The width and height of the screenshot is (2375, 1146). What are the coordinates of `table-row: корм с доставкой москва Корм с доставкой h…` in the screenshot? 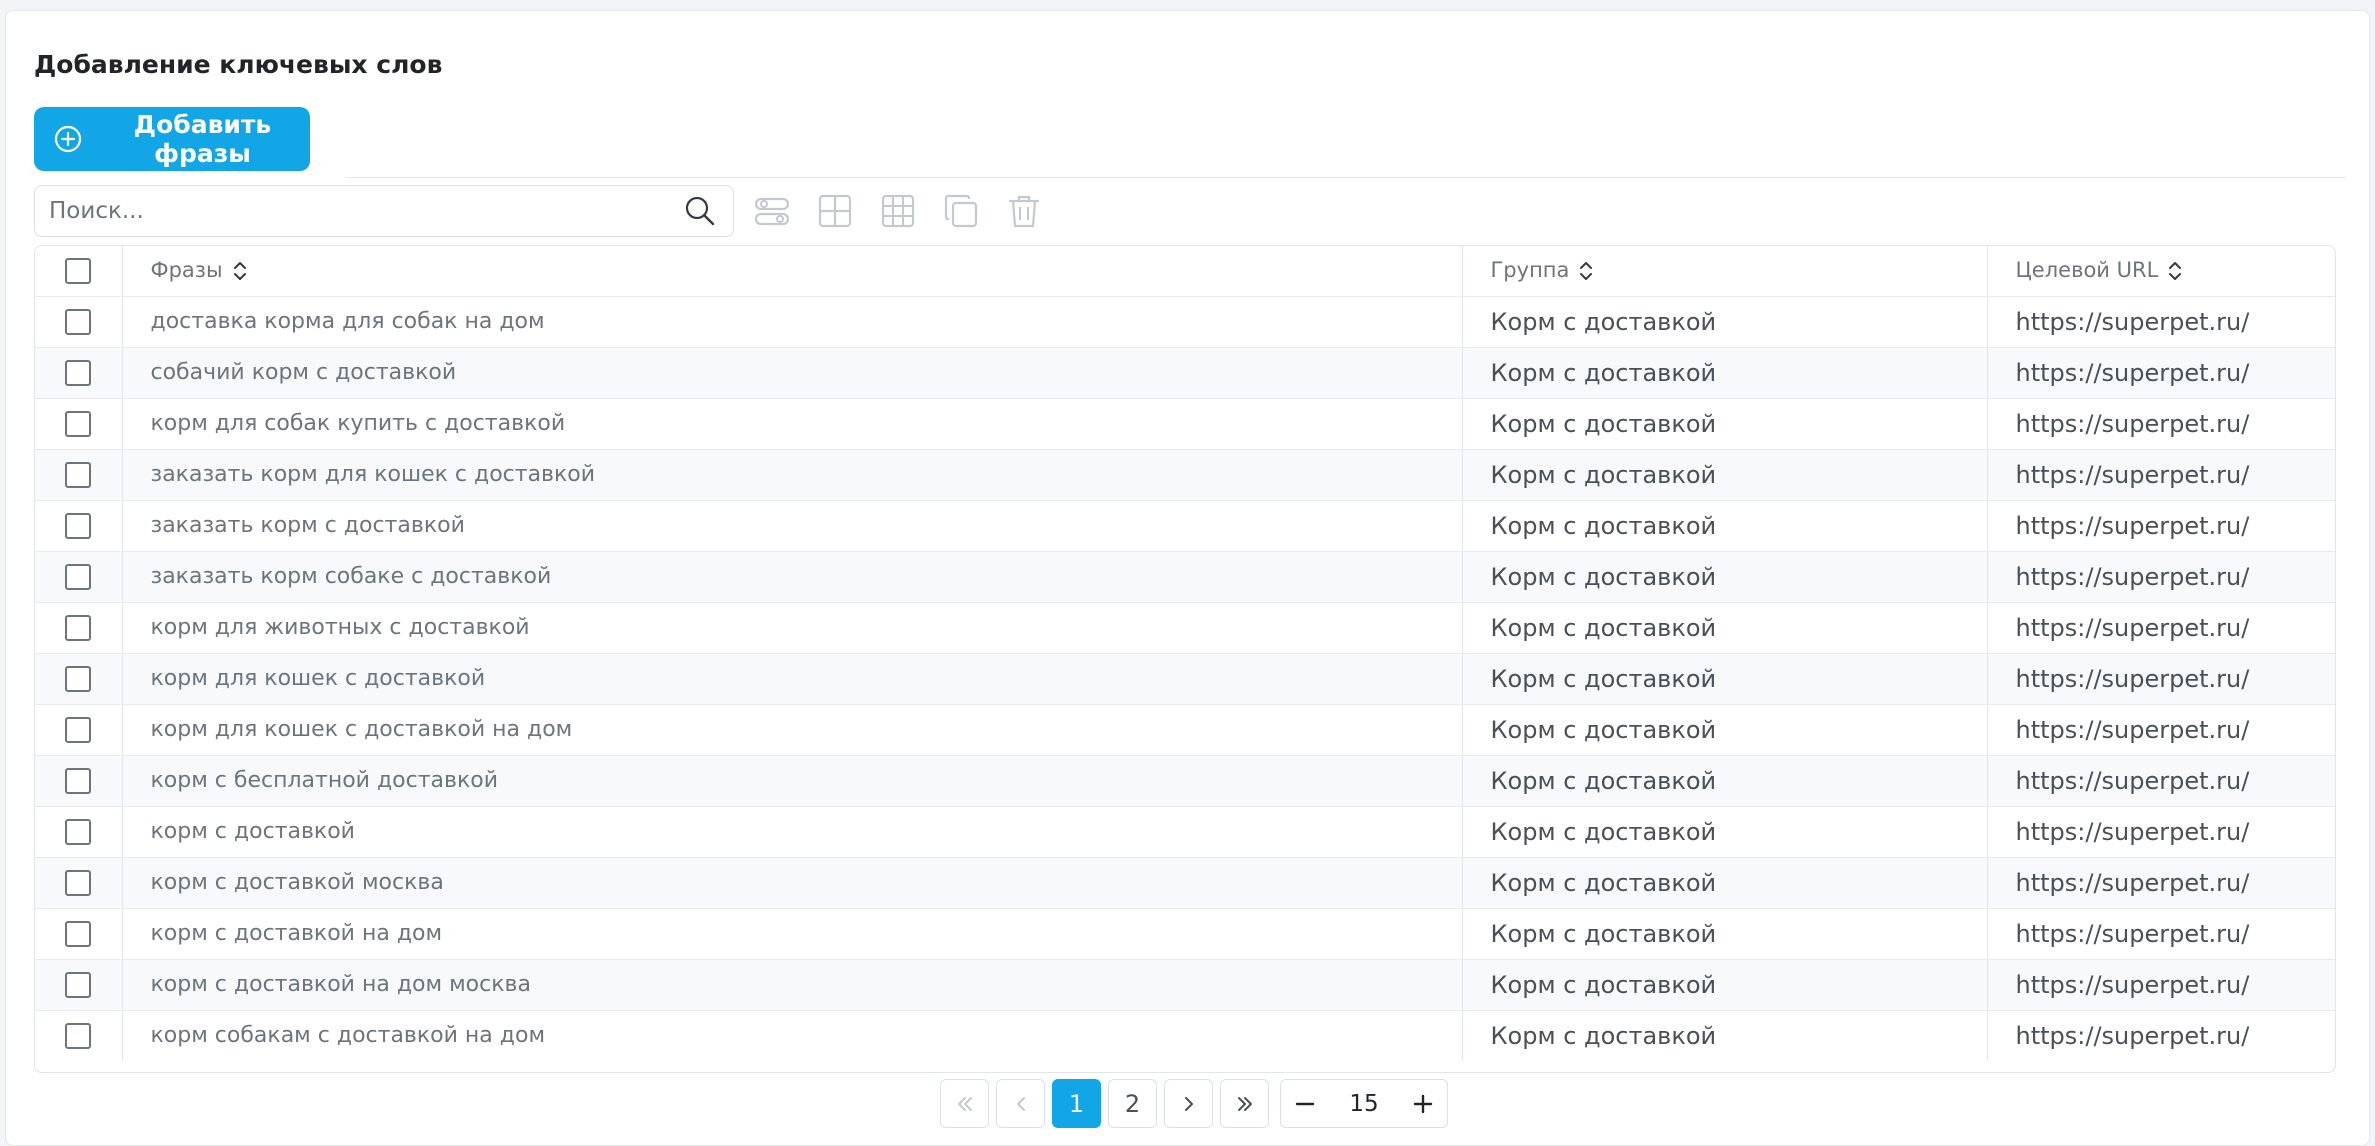 It's located at (1185, 883).